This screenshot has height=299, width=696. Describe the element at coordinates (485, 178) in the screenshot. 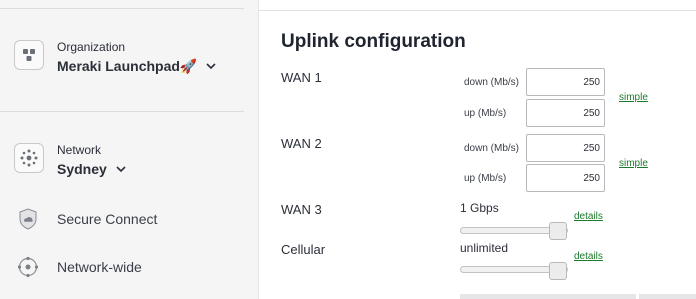

I see `wan2-up-label: up (Mb/s)` at that location.